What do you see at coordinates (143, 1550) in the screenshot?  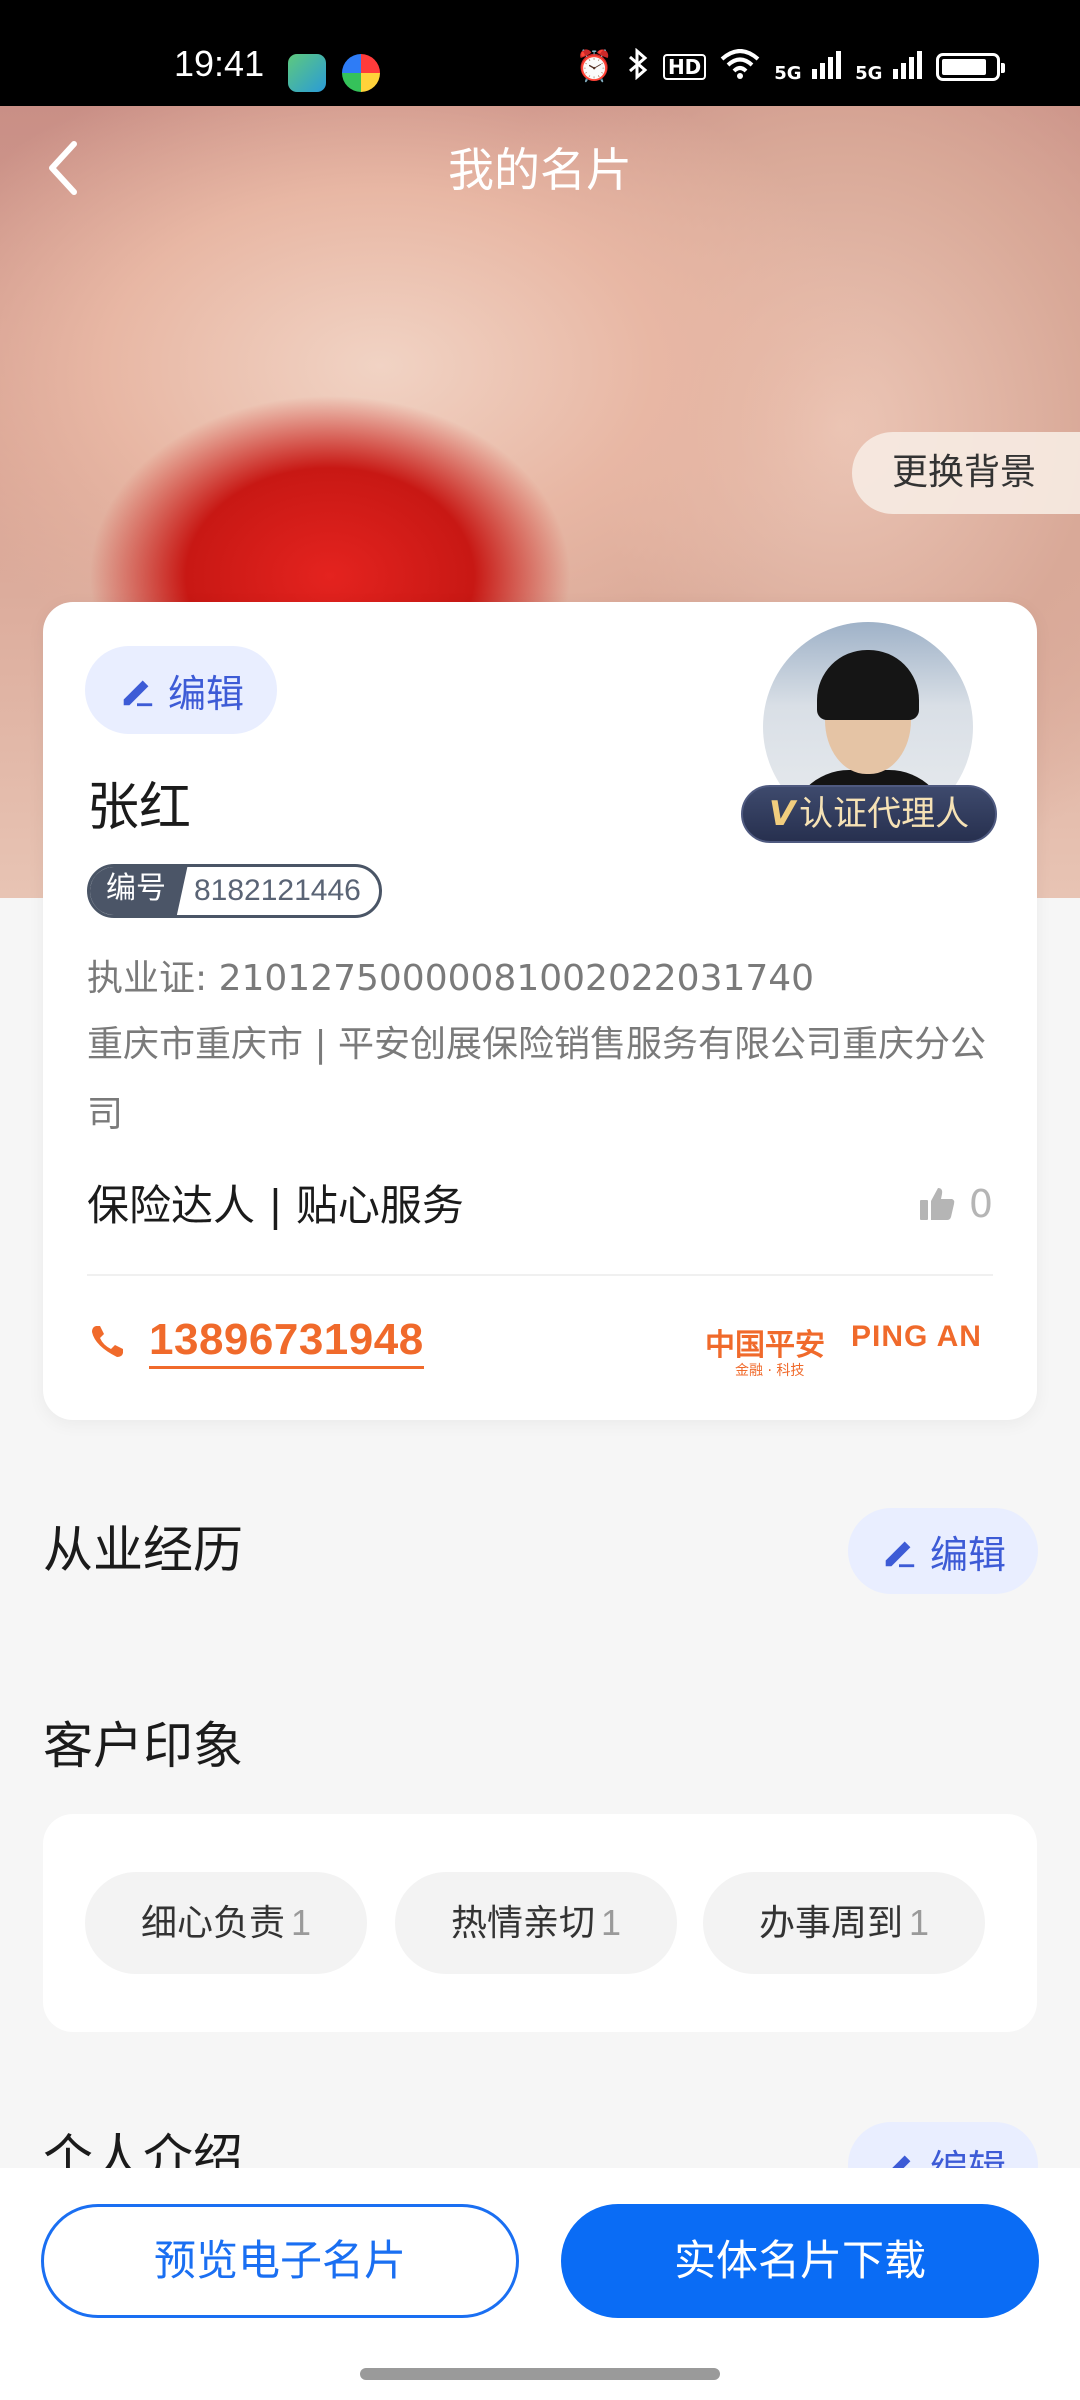 I see `experience-title: 从业经历` at bounding box center [143, 1550].